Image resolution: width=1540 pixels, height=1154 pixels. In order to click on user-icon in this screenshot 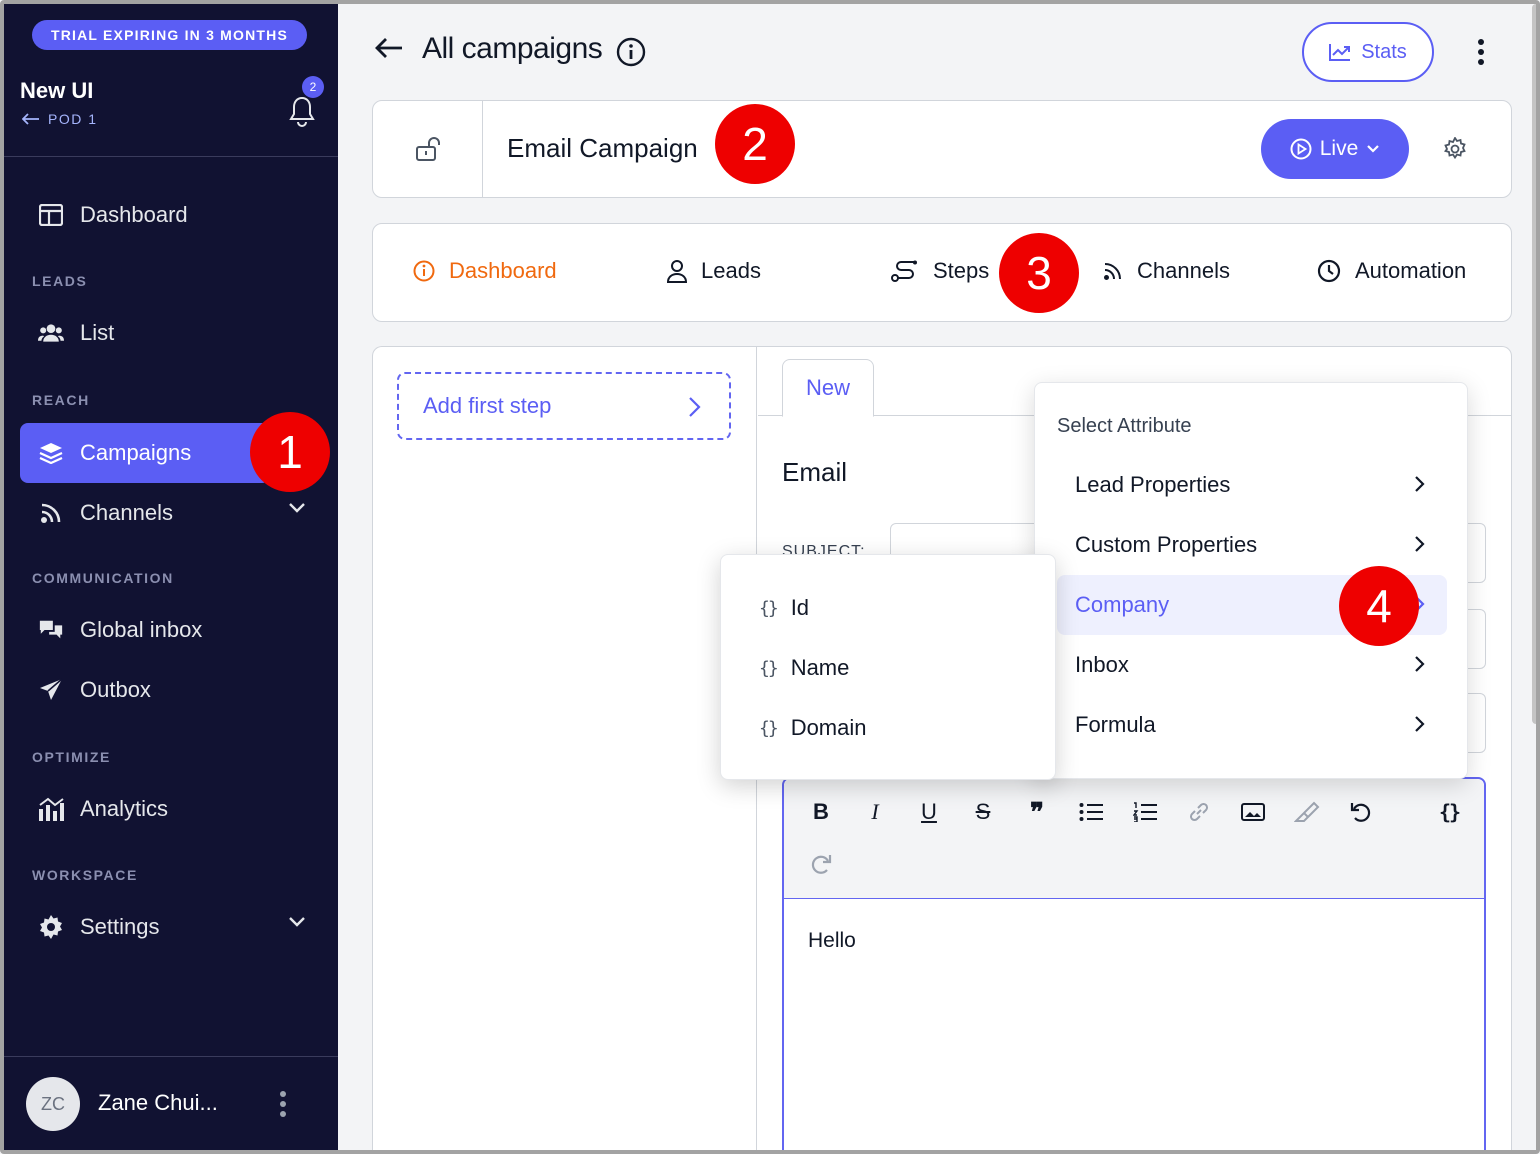, I will do `click(677, 271)`.